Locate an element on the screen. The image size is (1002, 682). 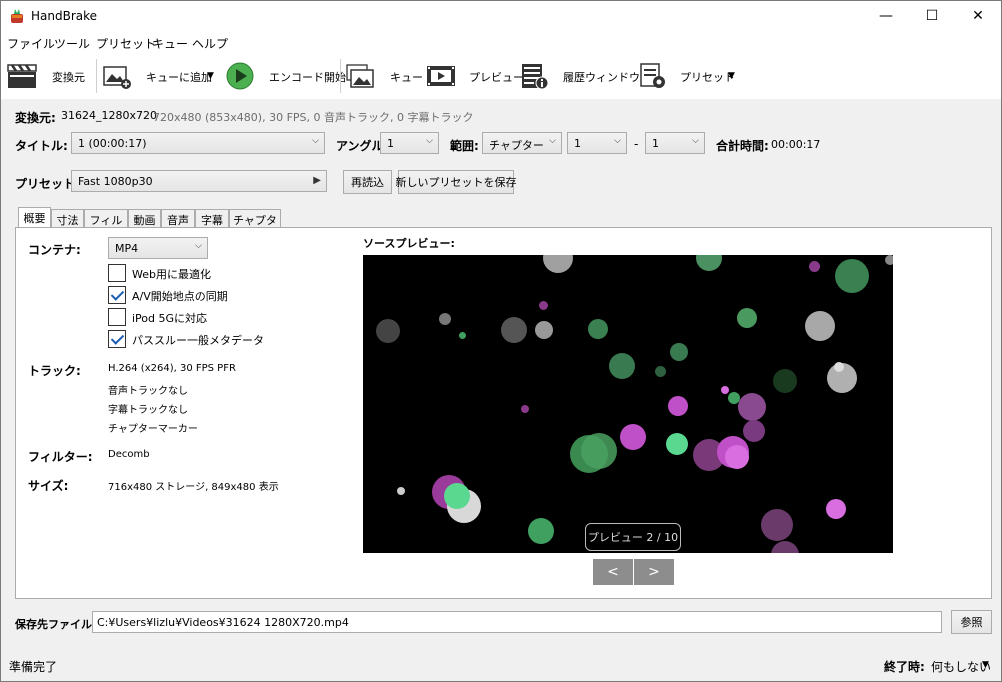
status-bar: 準備完了 終了時: 何もしない ▼ is located at coordinates (501, 665).